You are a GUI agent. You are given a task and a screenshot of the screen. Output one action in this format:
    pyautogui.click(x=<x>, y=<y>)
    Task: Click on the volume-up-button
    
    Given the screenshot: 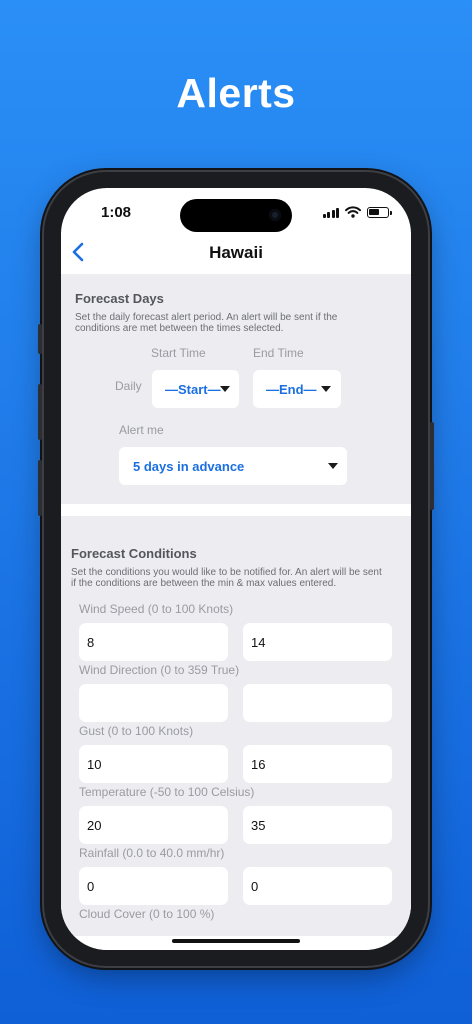 What is the action you would take?
    pyautogui.click(x=40, y=412)
    